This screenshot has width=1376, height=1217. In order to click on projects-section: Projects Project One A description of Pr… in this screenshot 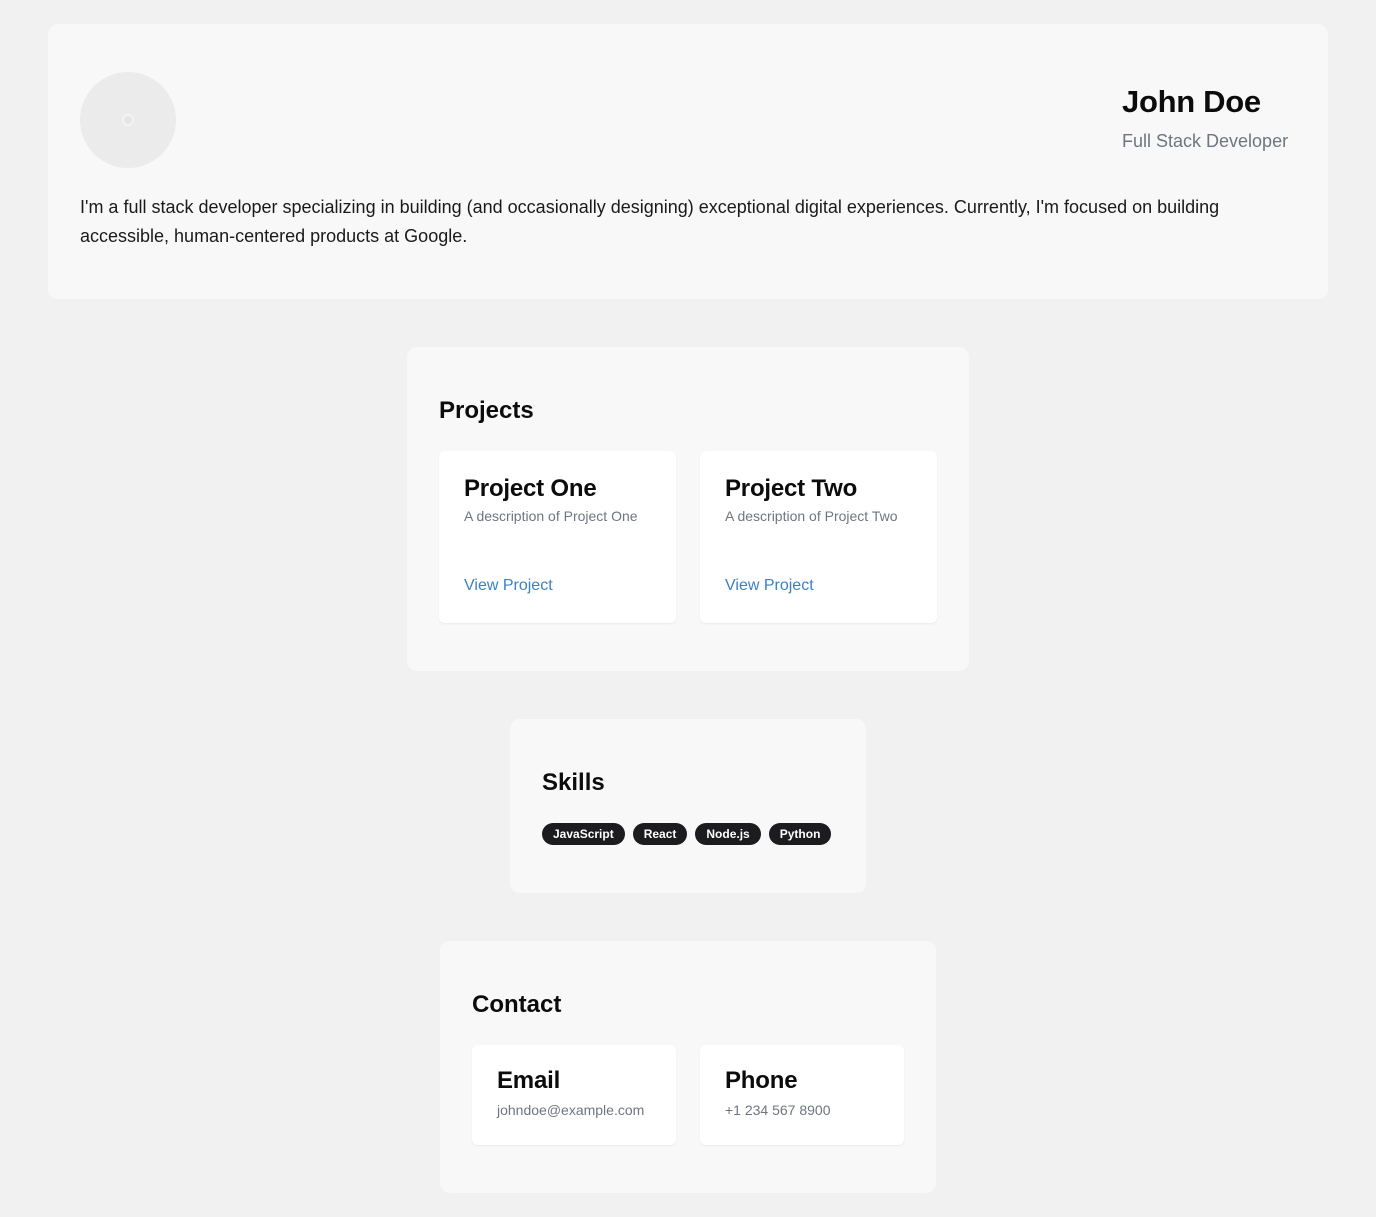, I will do `click(688, 509)`.